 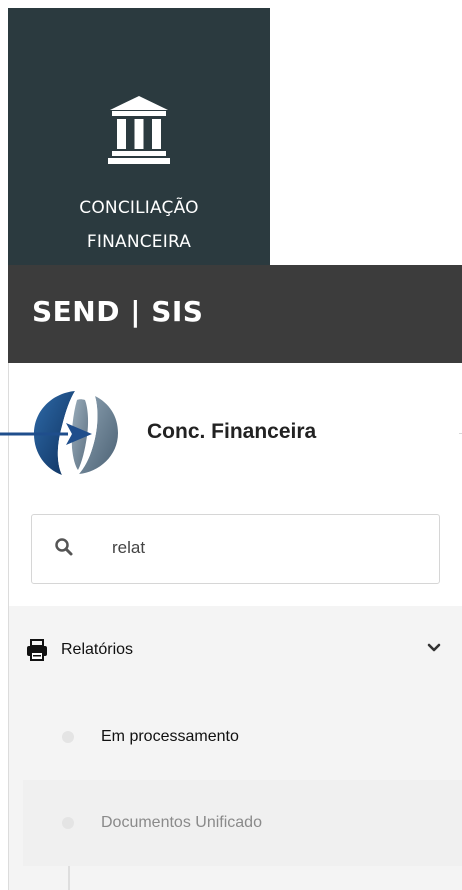 I want to click on menu-item-relatorios: Relatórios, so click(x=235, y=650).